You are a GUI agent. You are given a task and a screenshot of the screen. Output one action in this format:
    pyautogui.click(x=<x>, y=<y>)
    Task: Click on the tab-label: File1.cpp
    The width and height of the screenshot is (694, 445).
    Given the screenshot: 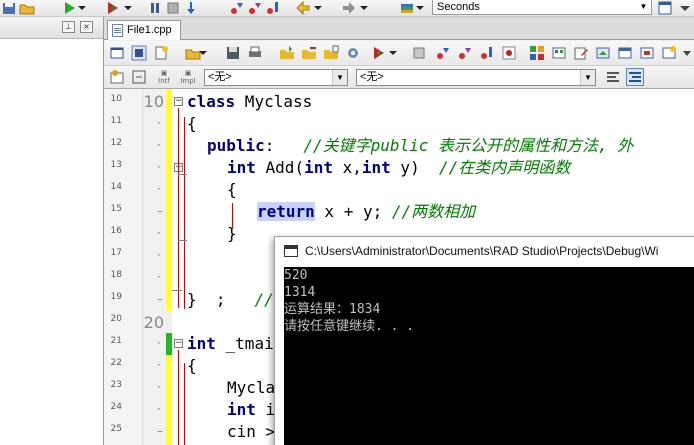 What is the action you would take?
    pyautogui.click(x=149, y=30)
    